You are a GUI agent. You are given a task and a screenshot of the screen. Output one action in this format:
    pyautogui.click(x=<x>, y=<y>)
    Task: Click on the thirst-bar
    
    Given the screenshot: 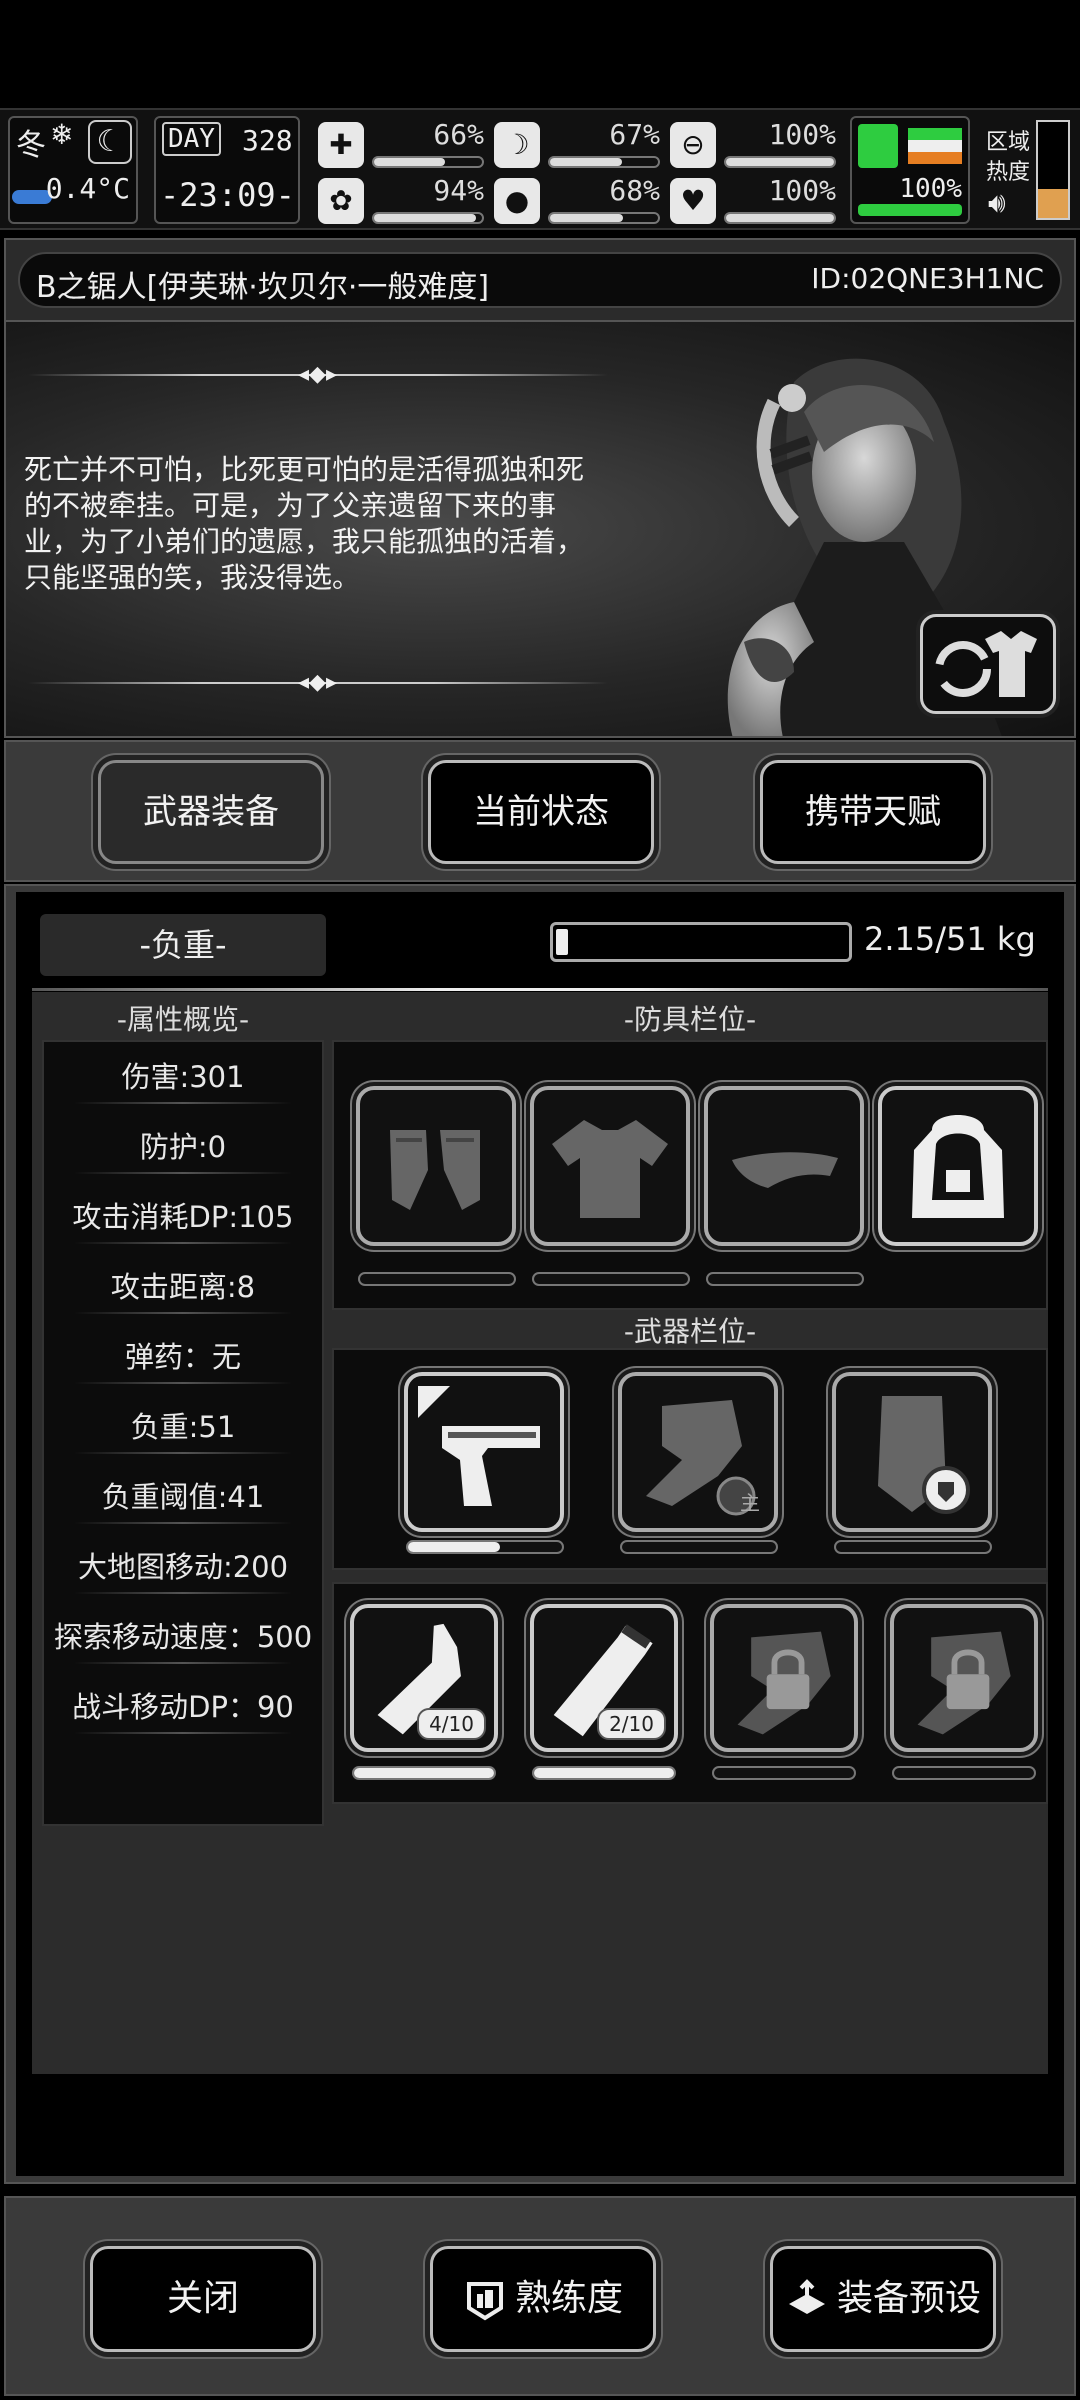 What is the action you would take?
    pyautogui.click(x=604, y=218)
    